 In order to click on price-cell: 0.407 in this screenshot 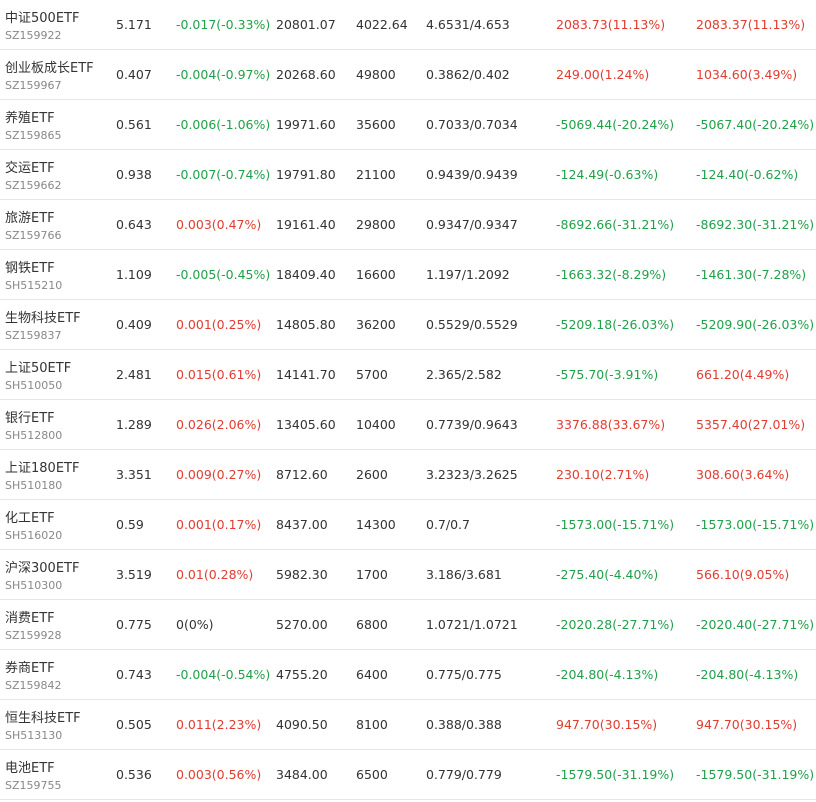, I will do `click(134, 74)`.